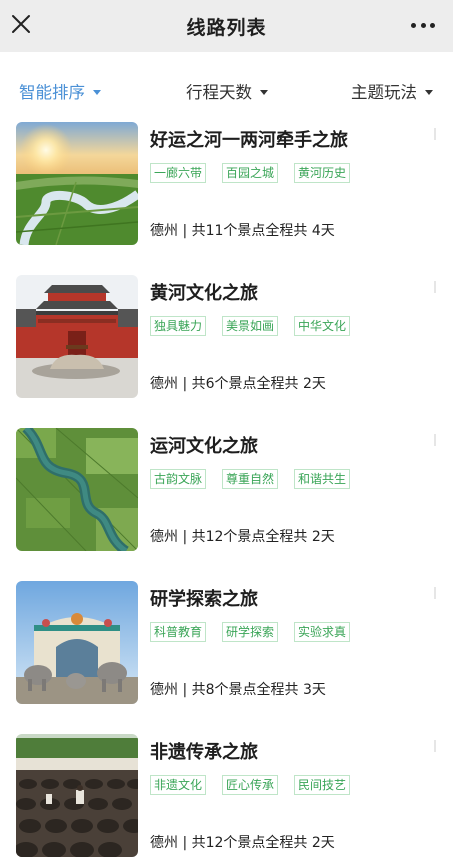 The height and width of the screenshot is (867, 453). Describe the element at coordinates (226, 337) in the screenshot. I see `route-card: 黄河文化之旅 独具魅力 美景如画 中华文化 德州 | 共6个景点全程共 2天` at that location.